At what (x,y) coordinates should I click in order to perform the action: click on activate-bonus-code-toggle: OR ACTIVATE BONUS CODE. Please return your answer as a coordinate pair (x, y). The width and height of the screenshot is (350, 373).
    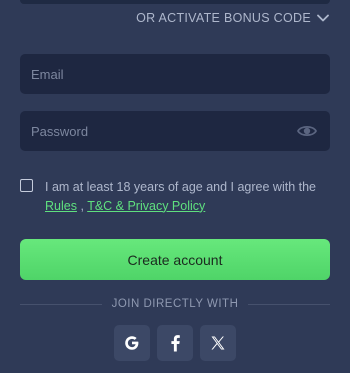
    Looking at the image, I should click on (232, 18).